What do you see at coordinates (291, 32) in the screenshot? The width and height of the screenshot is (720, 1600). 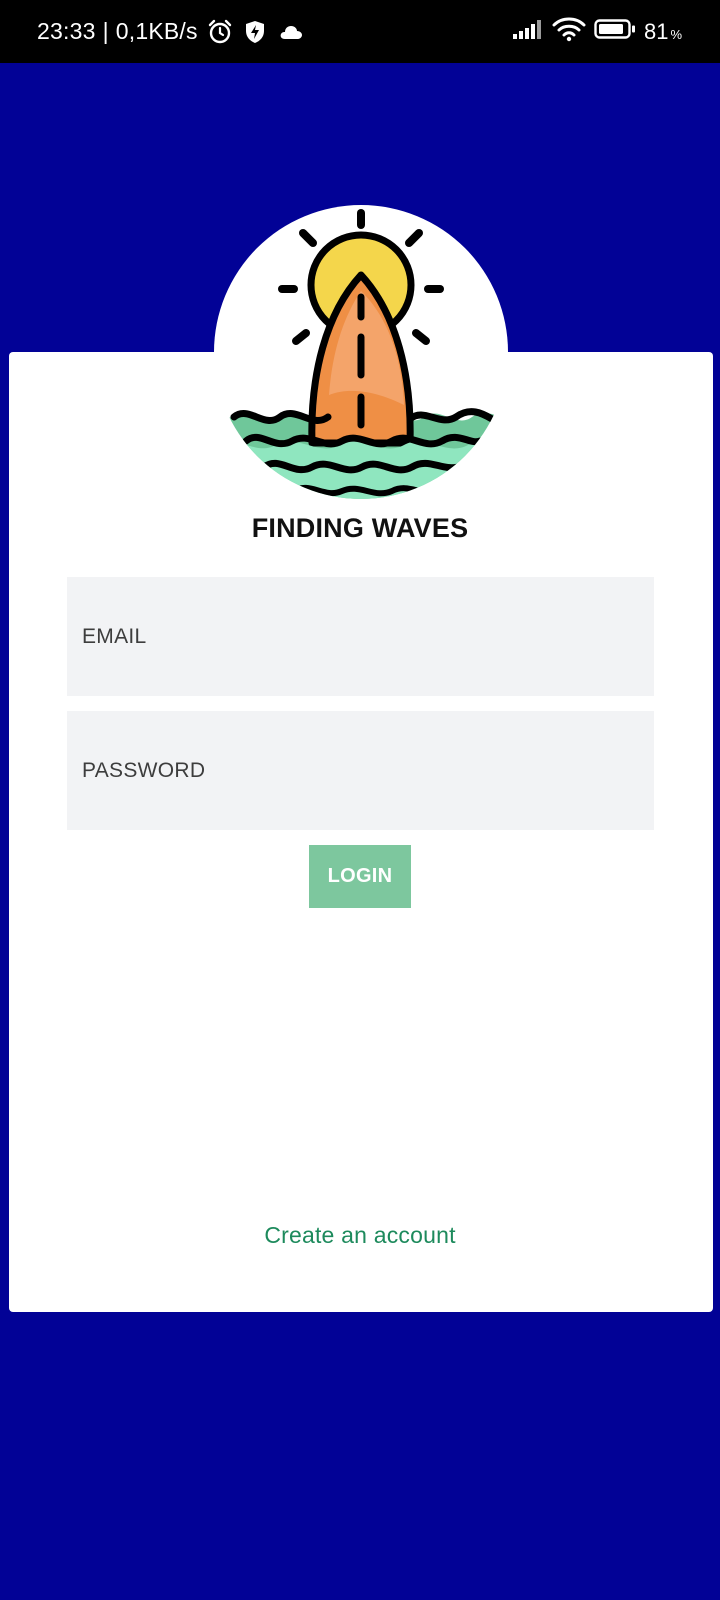 I see `cloud-icon` at bounding box center [291, 32].